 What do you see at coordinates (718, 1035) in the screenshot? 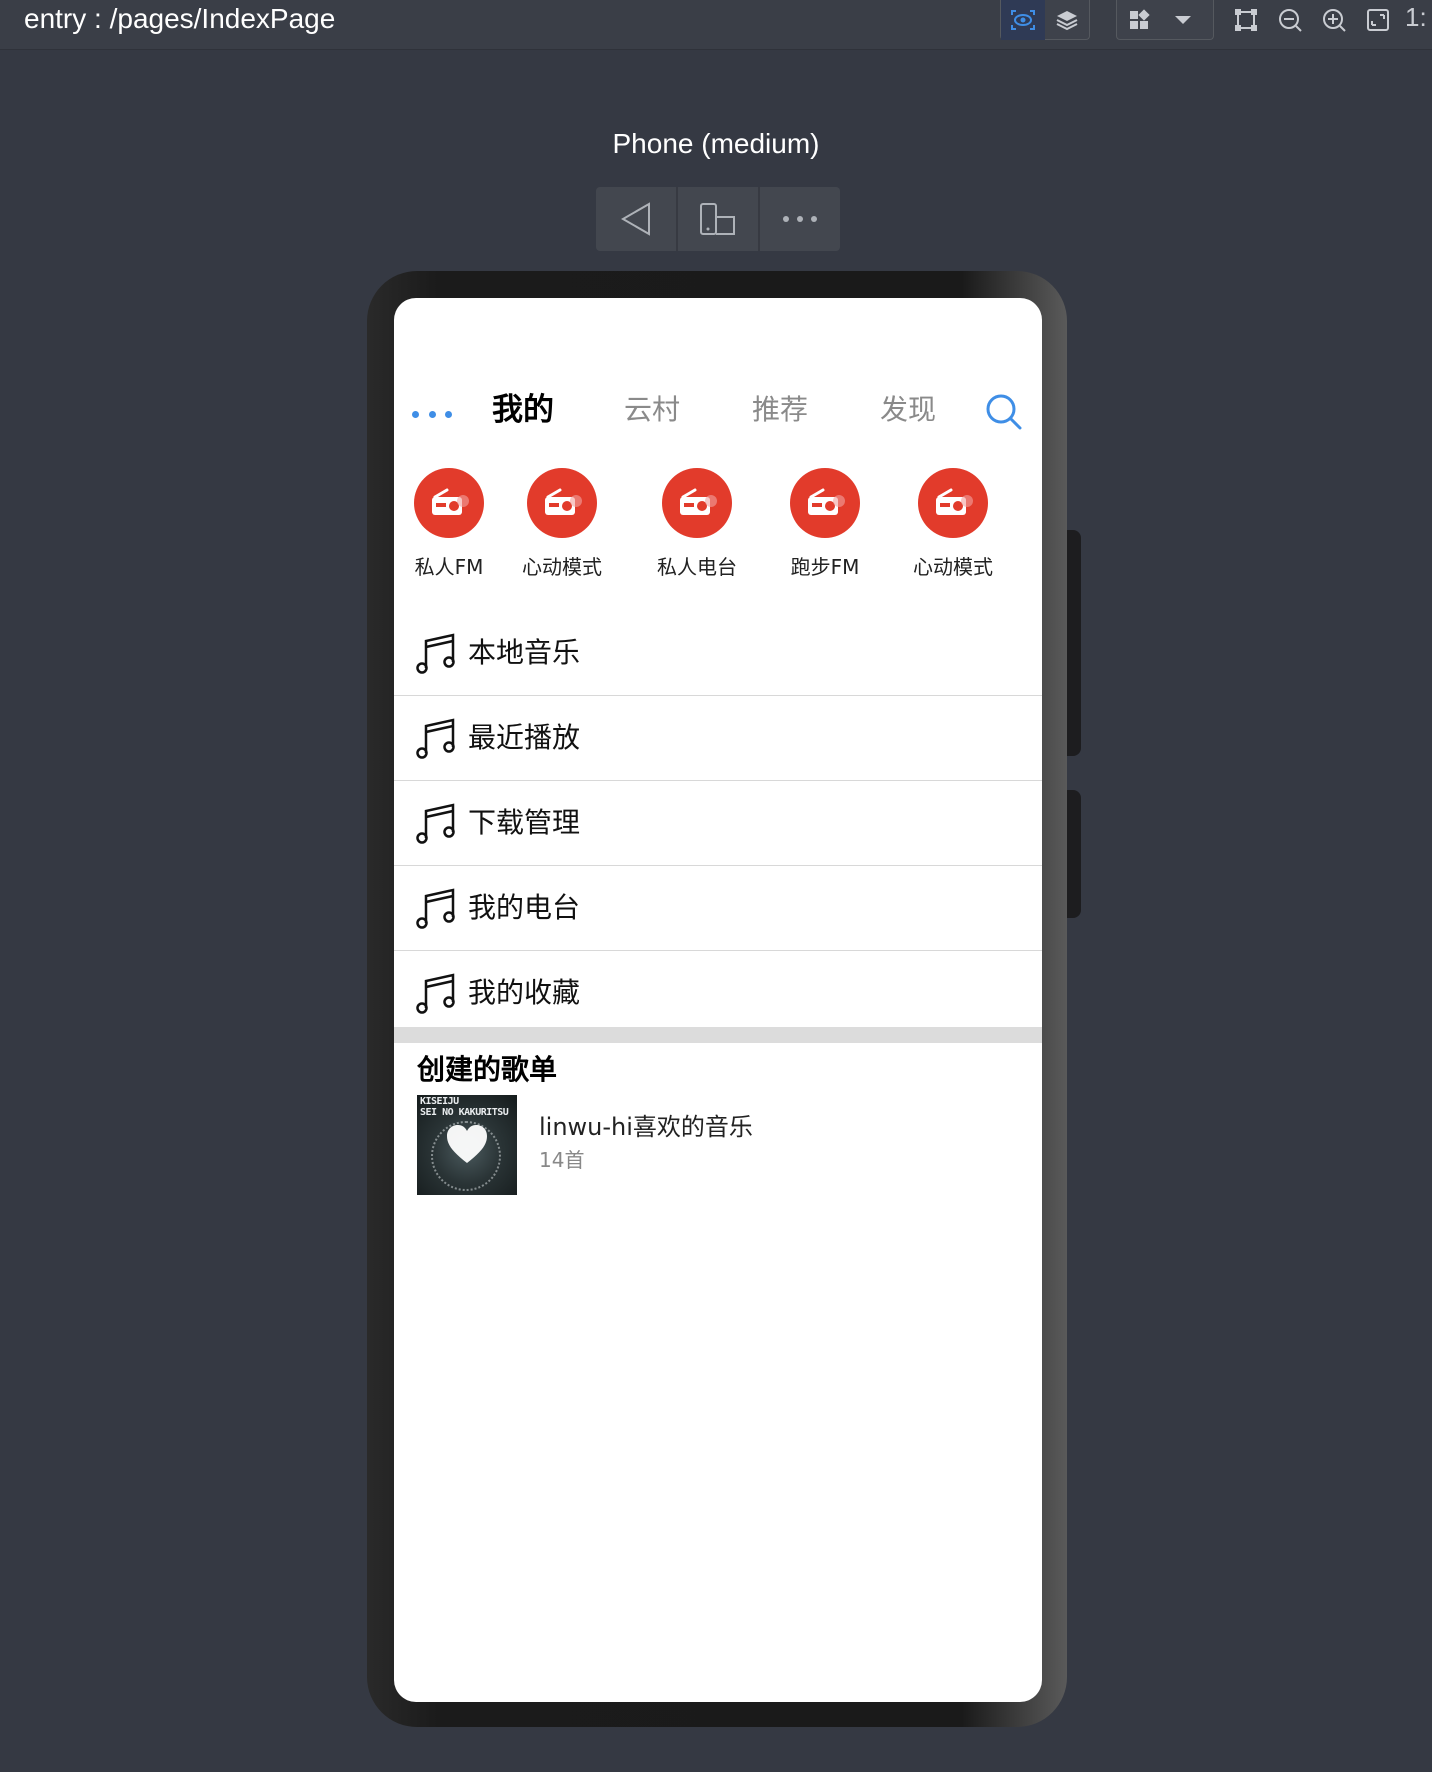
I see `section-divider` at bounding box center [718, 1035].